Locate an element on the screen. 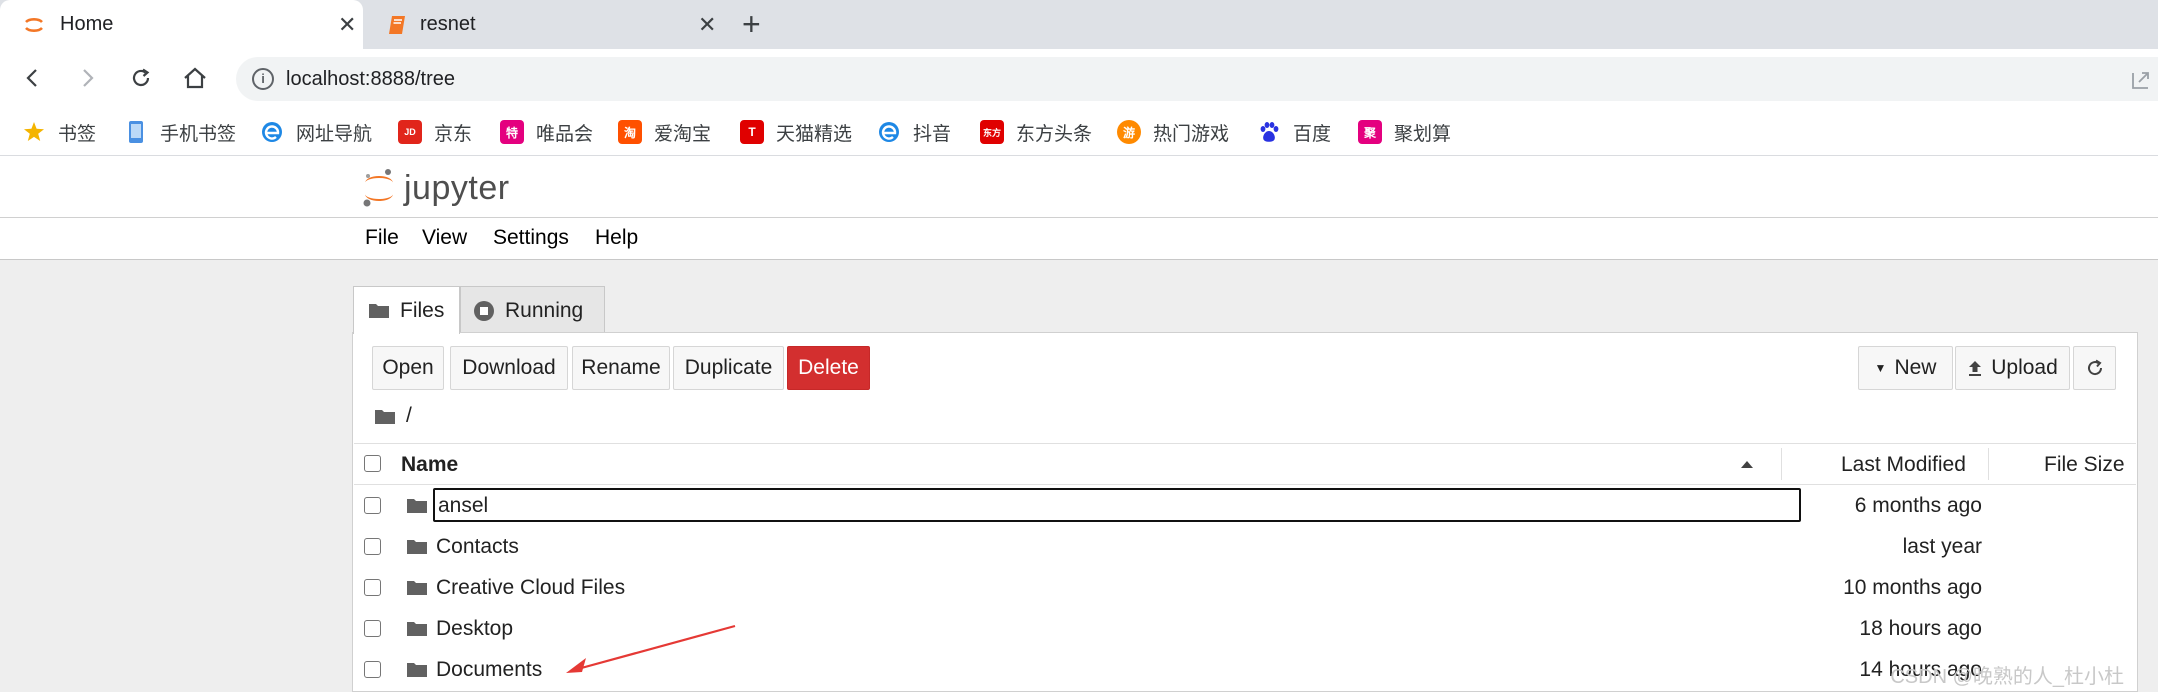  upload-button: Upload is located at coordinates (2012, 368).